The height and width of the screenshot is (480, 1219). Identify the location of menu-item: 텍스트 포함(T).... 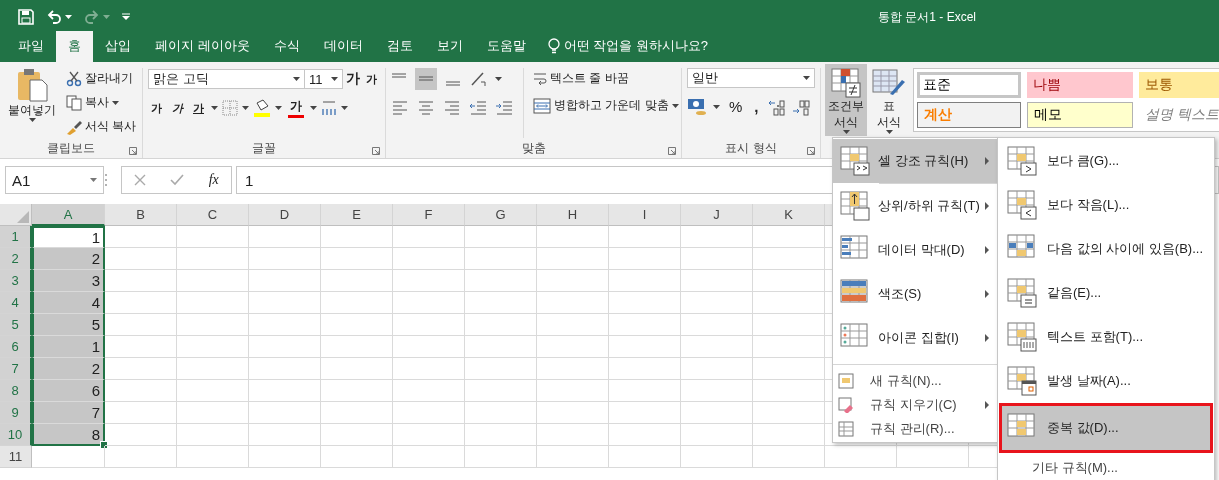
(1106, 337).